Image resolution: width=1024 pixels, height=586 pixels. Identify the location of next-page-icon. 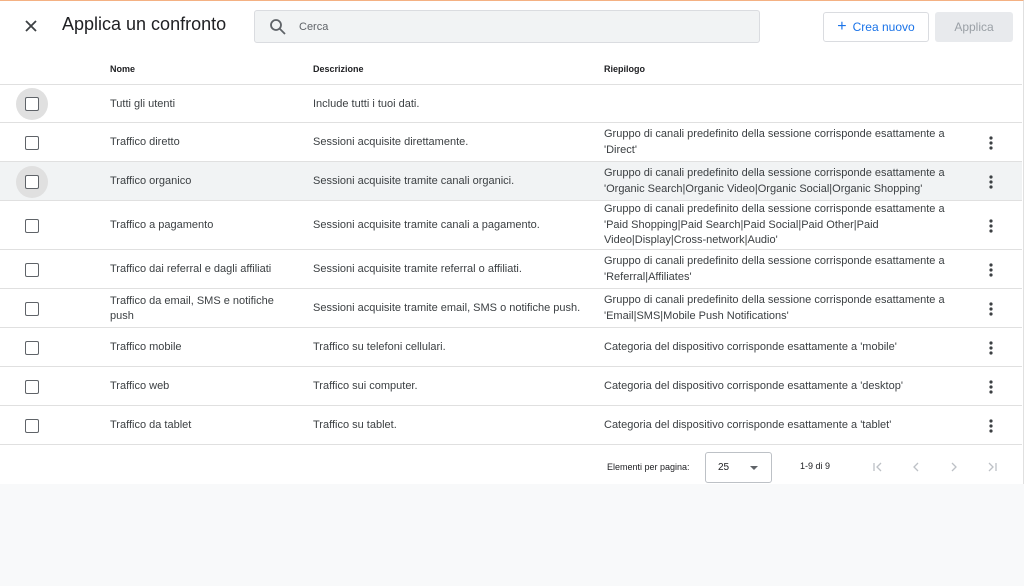
(954, 467).